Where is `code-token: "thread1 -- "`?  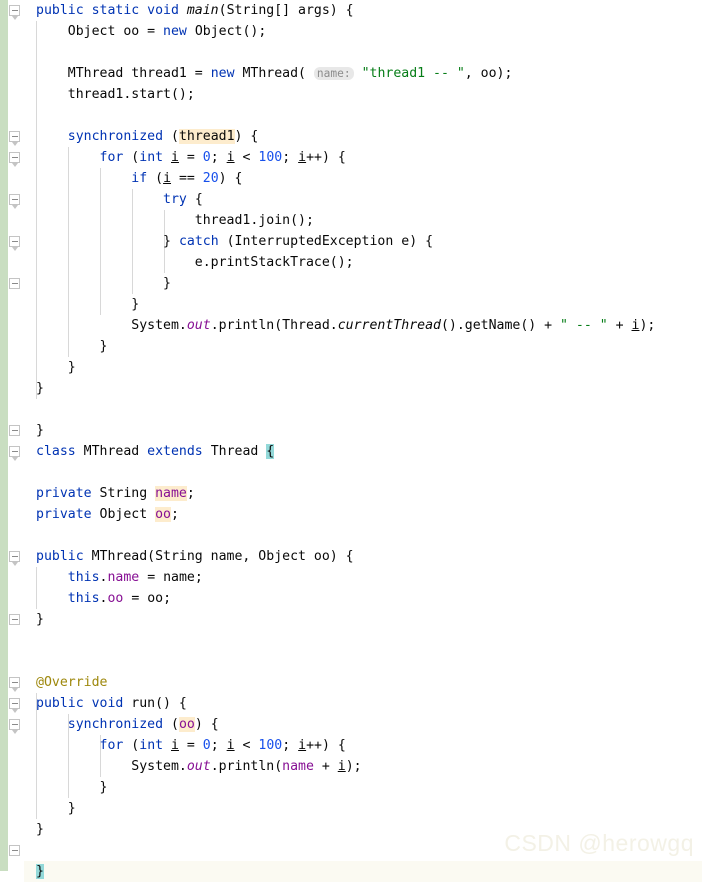
code-token: "thread1 -- " is located at coordinates (413, 73).